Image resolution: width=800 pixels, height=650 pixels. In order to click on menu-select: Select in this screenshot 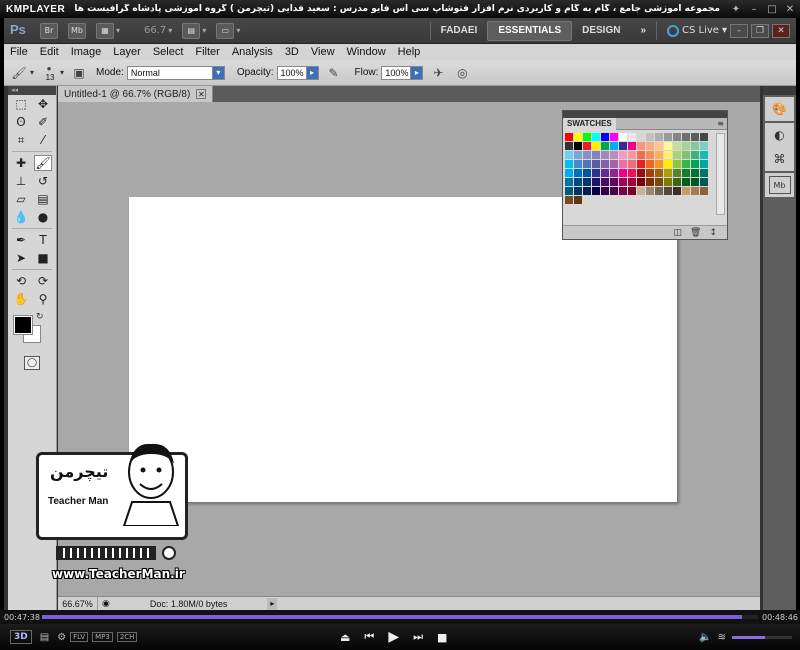, I will do `click(168, 52)`.